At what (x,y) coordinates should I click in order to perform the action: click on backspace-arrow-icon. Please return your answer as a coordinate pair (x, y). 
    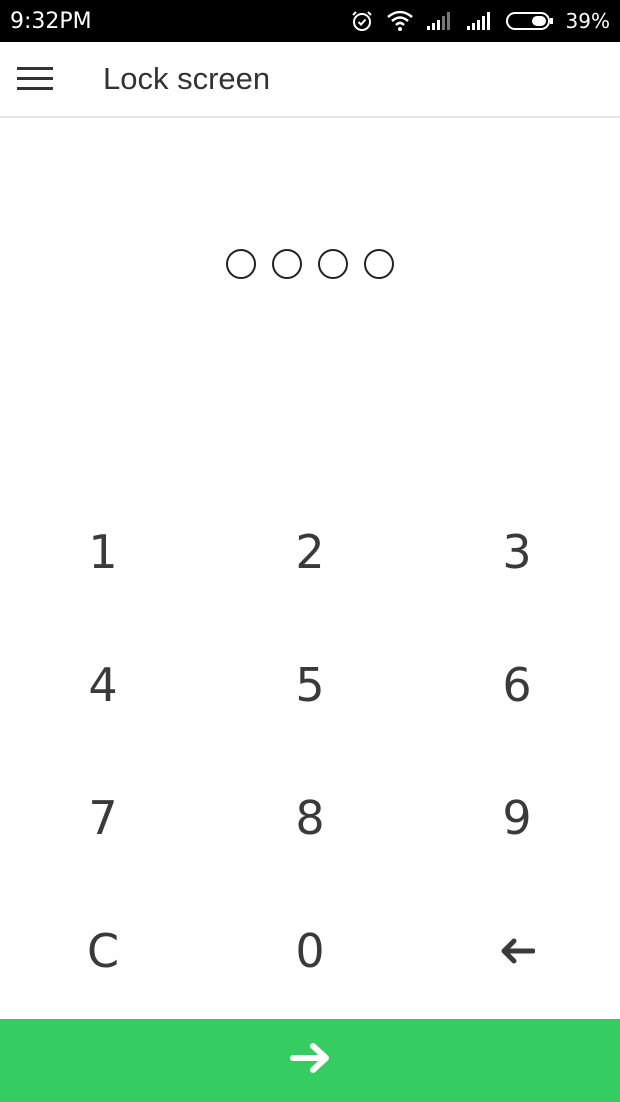
    Looking at the image, I should click on (517, 951).